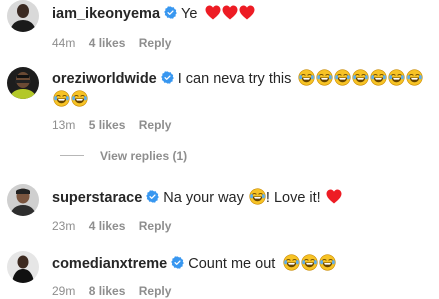  What do you see at coordinates (72, 155) in the screenshot?
I see `replies-divider` at bounding box center [72, 155].